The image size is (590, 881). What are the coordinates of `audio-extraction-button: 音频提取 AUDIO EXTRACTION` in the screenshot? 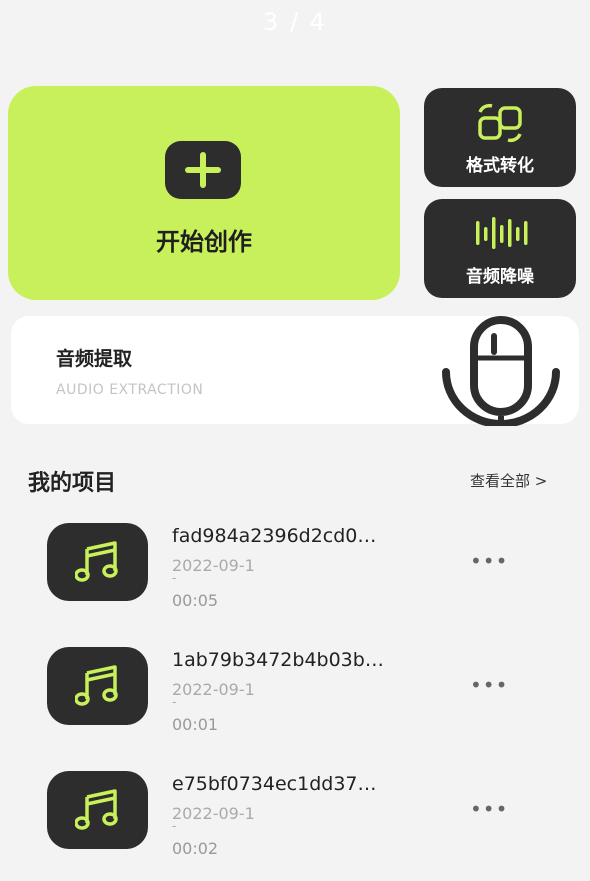 It's located at (295, 371).